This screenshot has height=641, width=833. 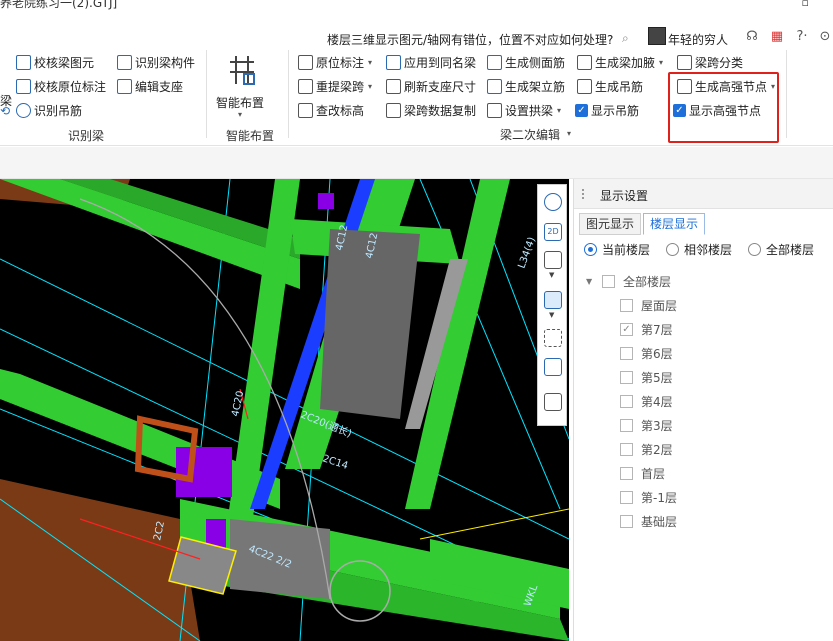 I want to click on group-label-beam-edit: 梁二次编辑, so click(x=530, y=135).